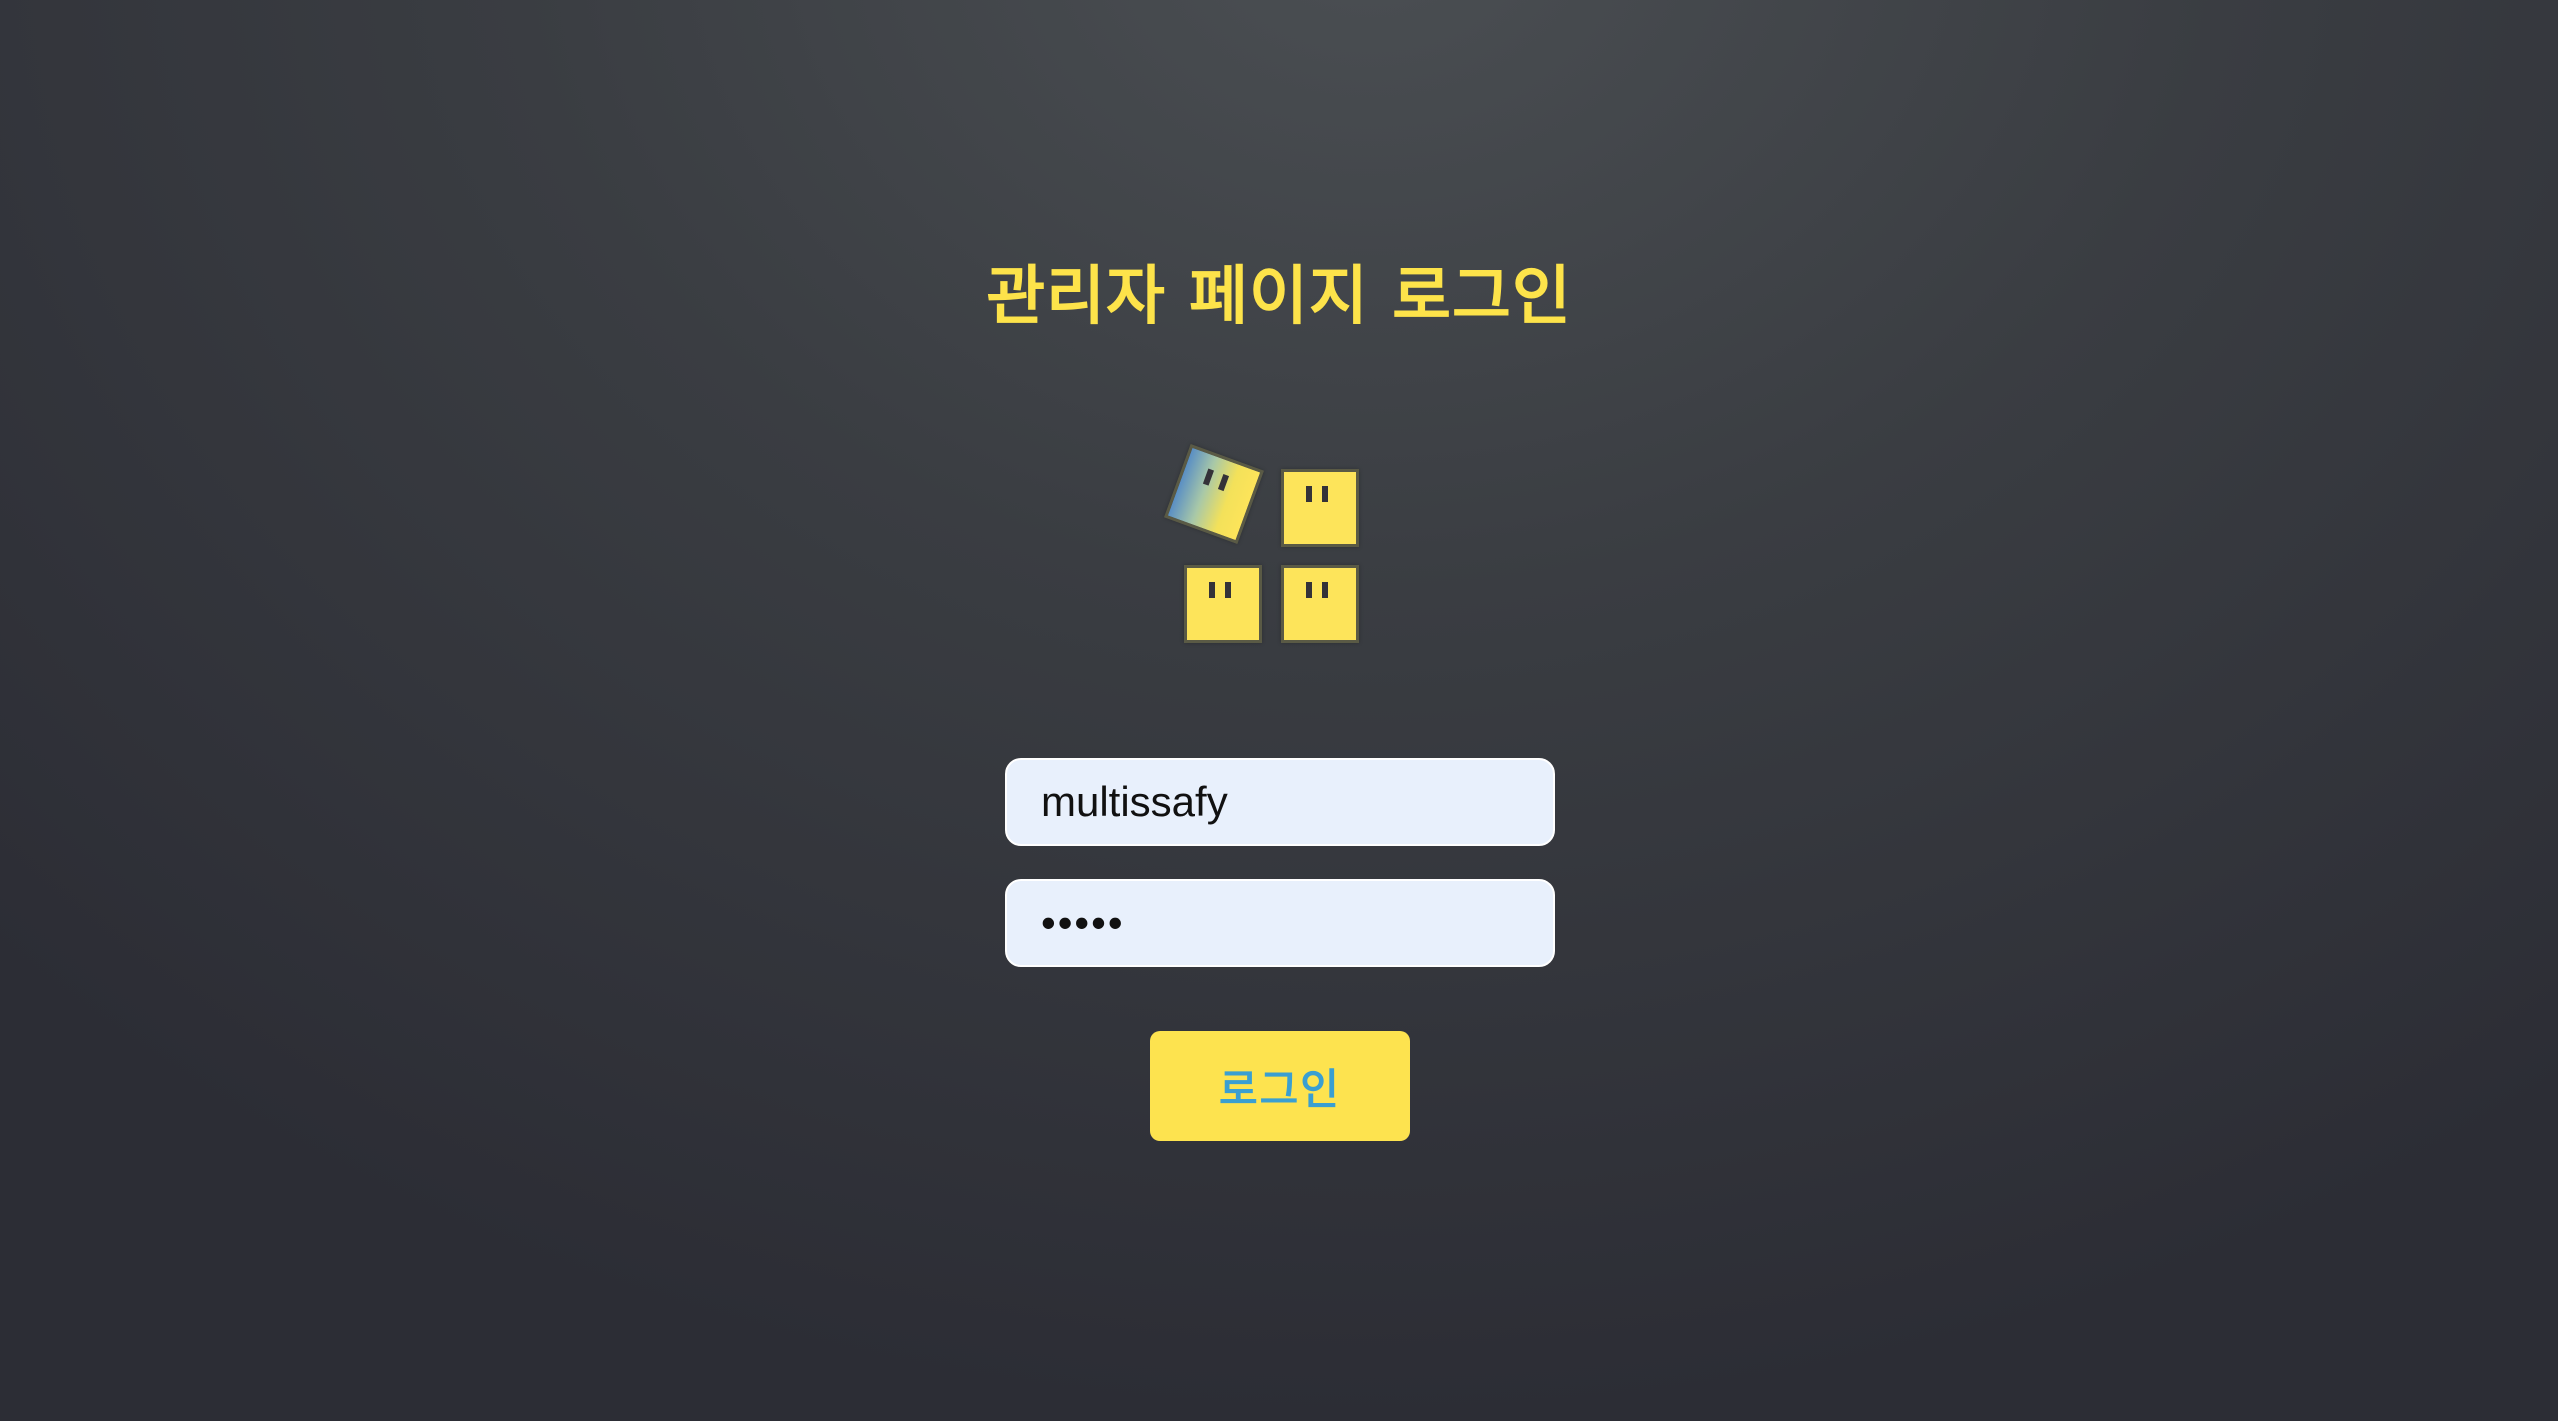 The height and width of the screenshot is (1421, 2558). What do you see at coordinates (1280, 802) in the screenshot?
I see `username-input` at bounding box center [1280, 802].